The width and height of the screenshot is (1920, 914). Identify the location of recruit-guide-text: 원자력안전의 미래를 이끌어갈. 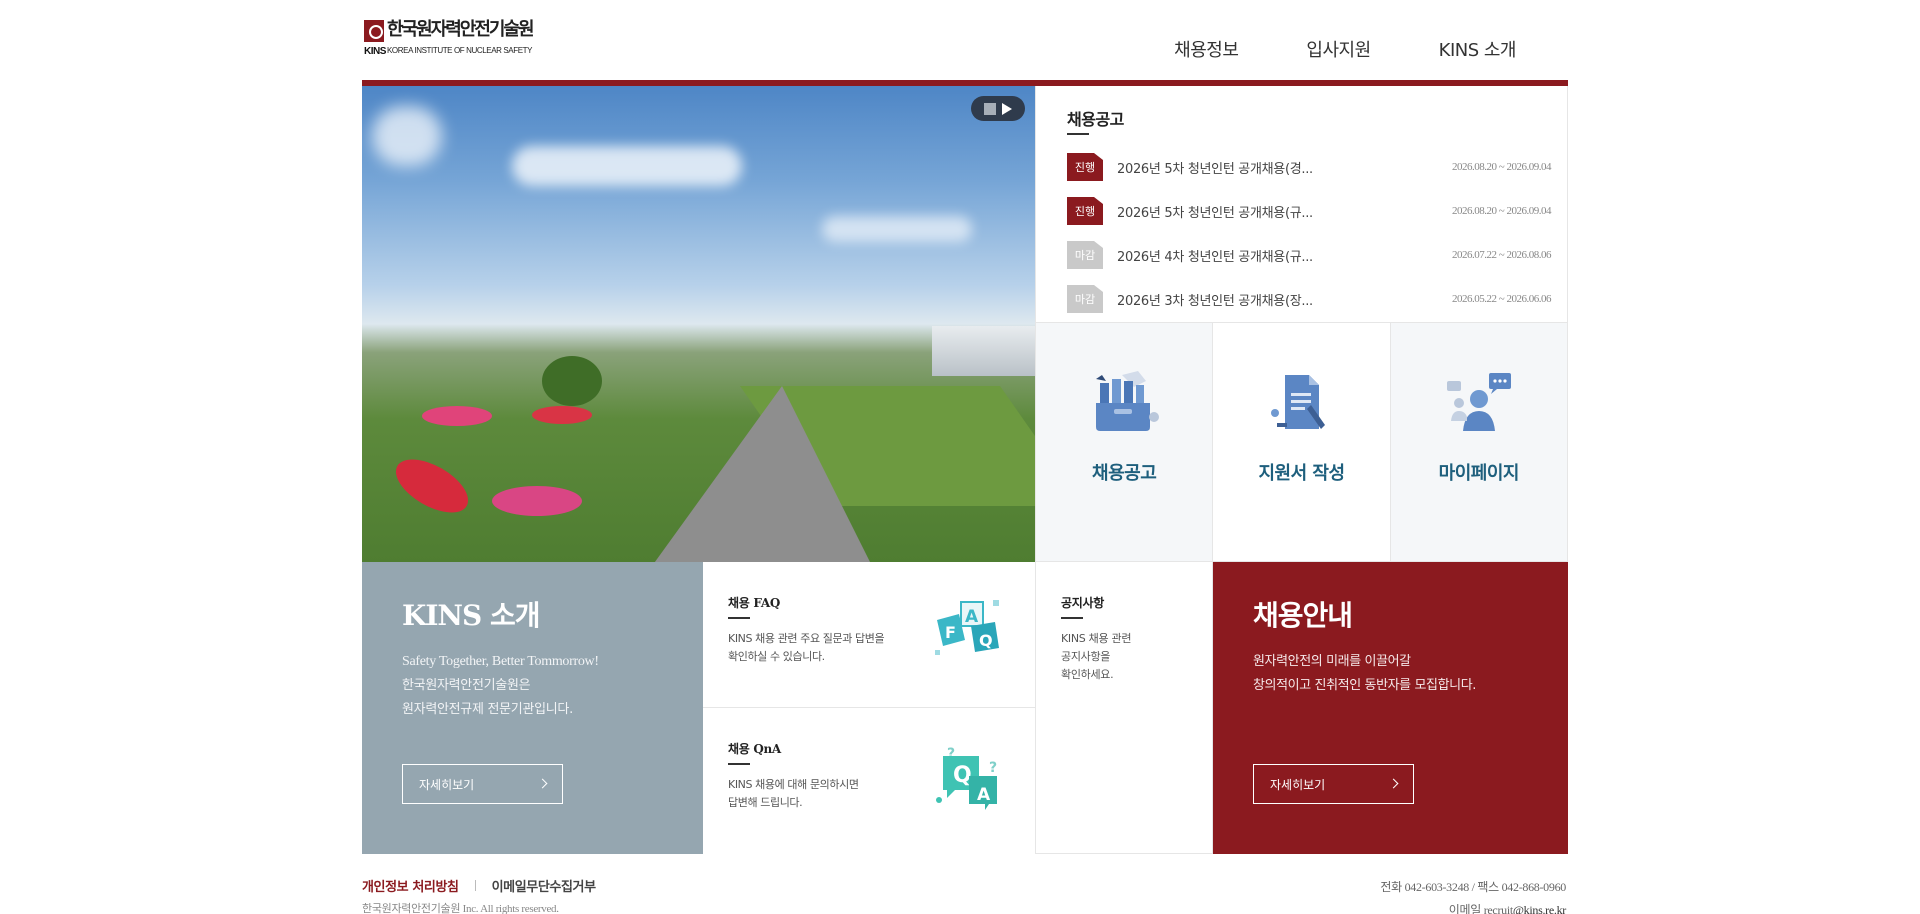
(1332, 661).